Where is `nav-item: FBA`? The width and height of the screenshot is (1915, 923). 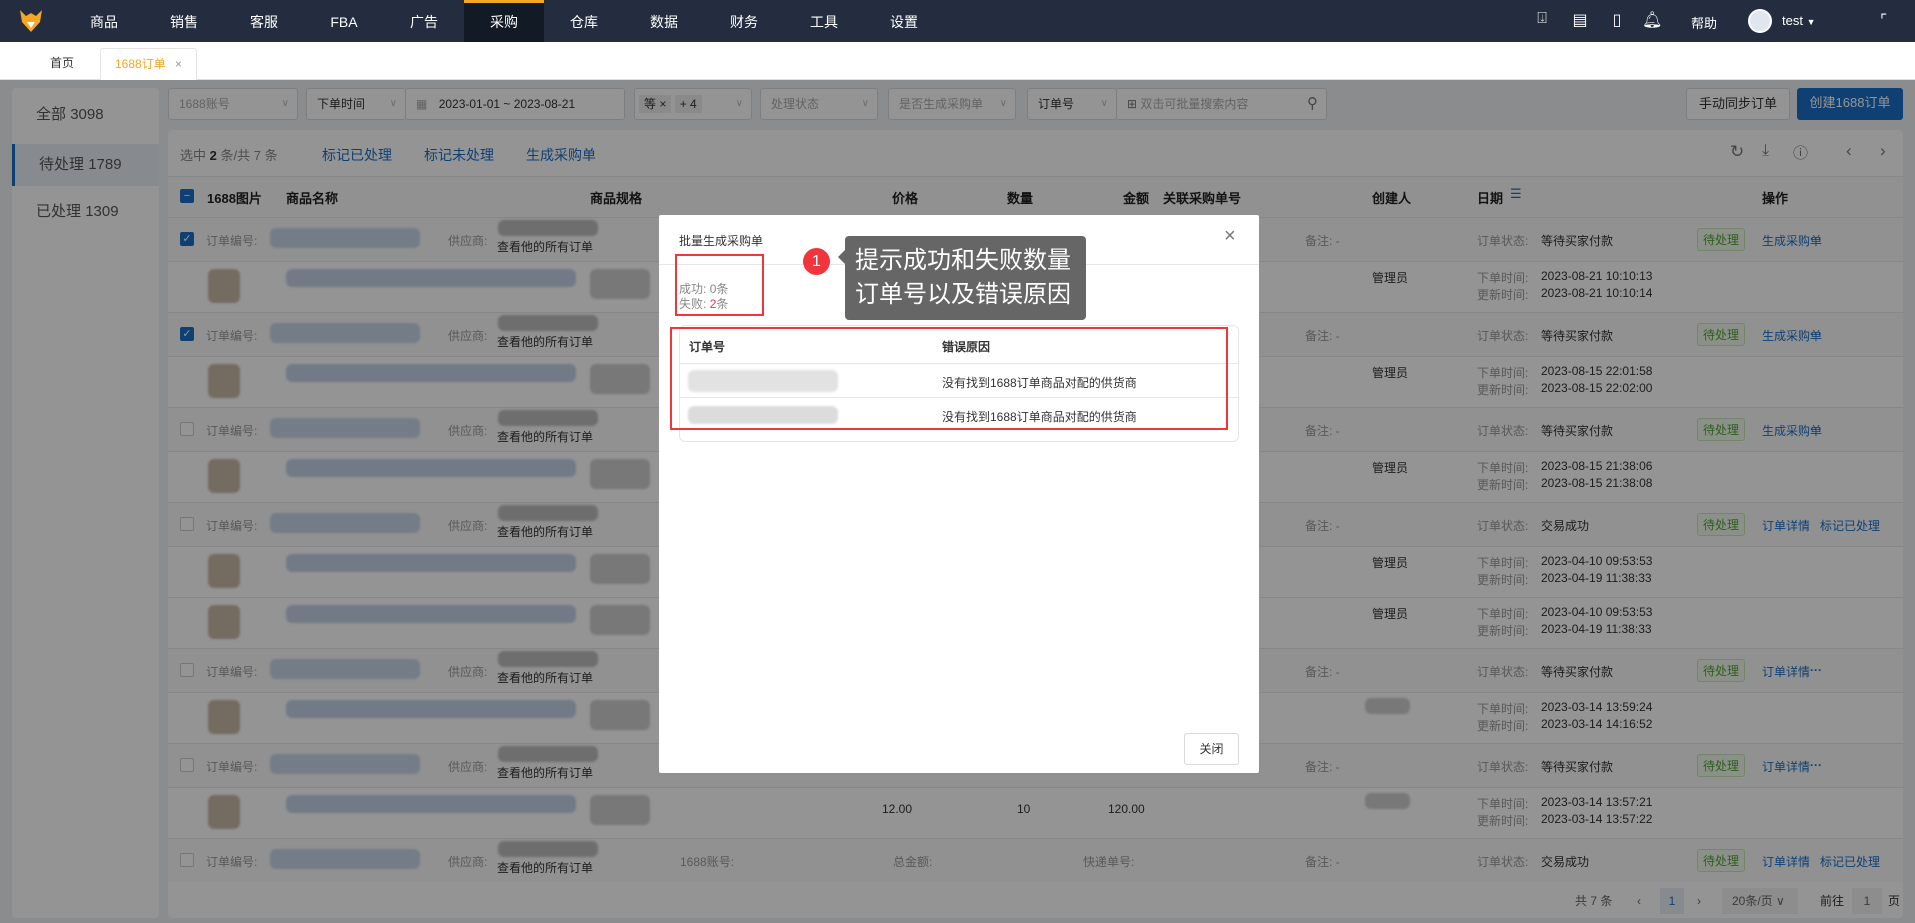
nav-item: FBA is located at coordinates (344, 21).